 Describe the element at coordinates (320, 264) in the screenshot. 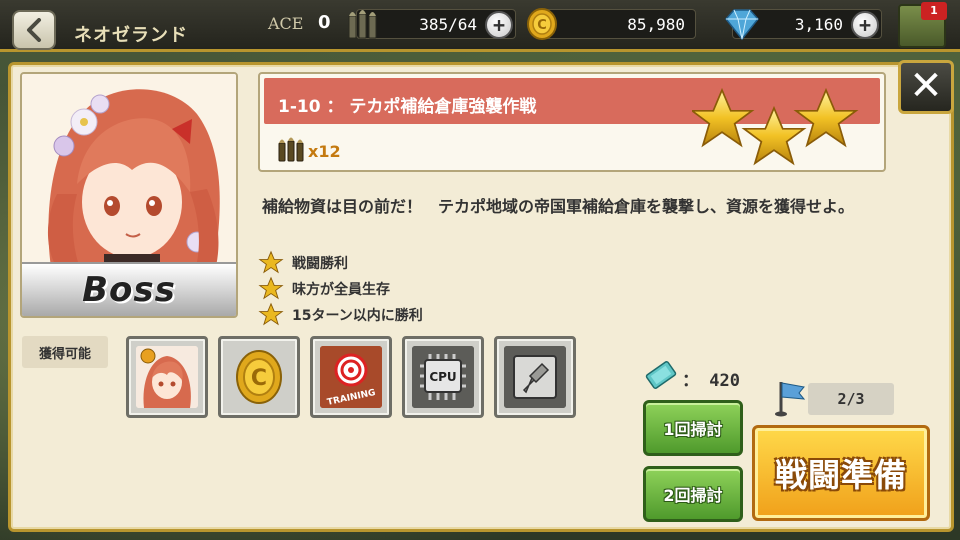

I see `objective-text: 戦闘勝利` at that location.